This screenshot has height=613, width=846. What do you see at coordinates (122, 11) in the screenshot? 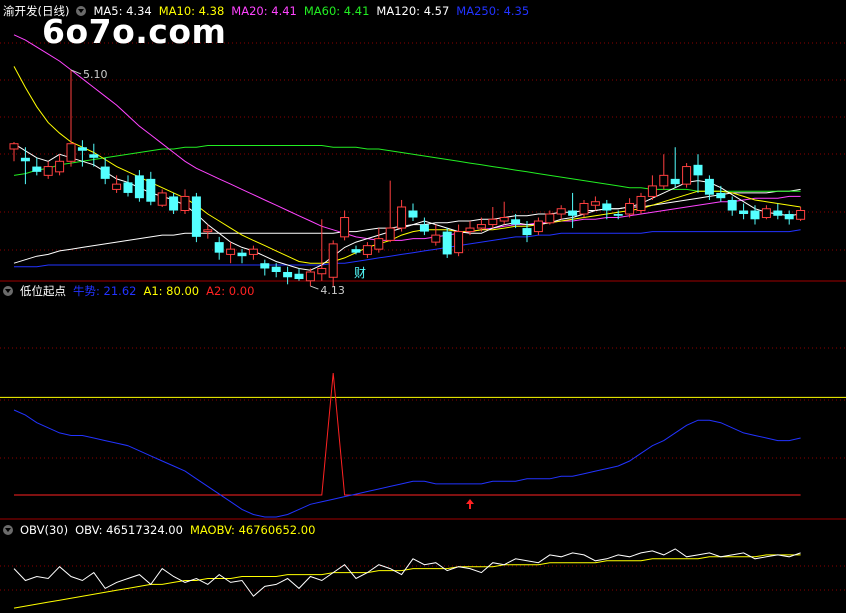
I see `legend-main_panel.ma_labels-0: MA5: 4.34` at bounding box center [122, 11].